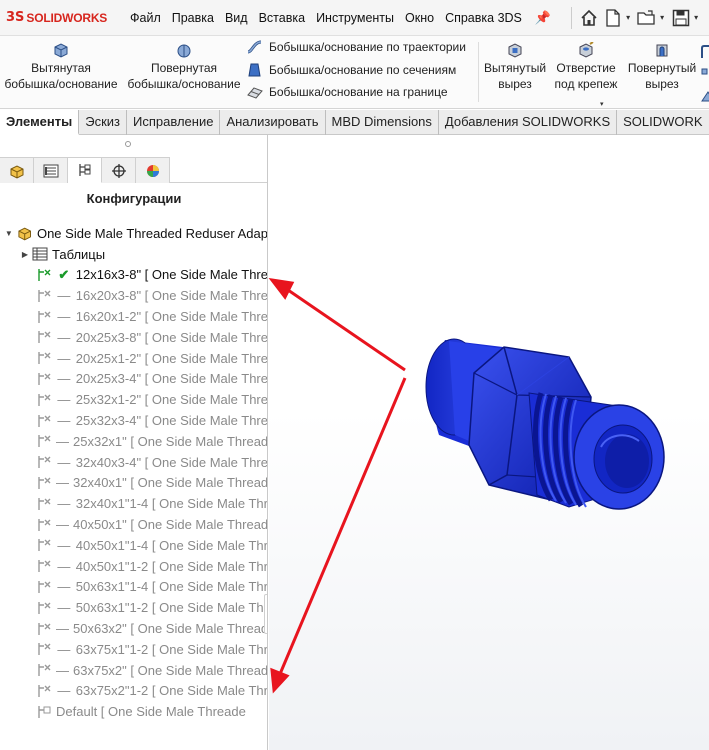 The width and height of the screenshot is (709, 750). Describe the element at coordinates (662, 84) in the screenshot. I see `revolved-cut-label-2: вырез` at that location.